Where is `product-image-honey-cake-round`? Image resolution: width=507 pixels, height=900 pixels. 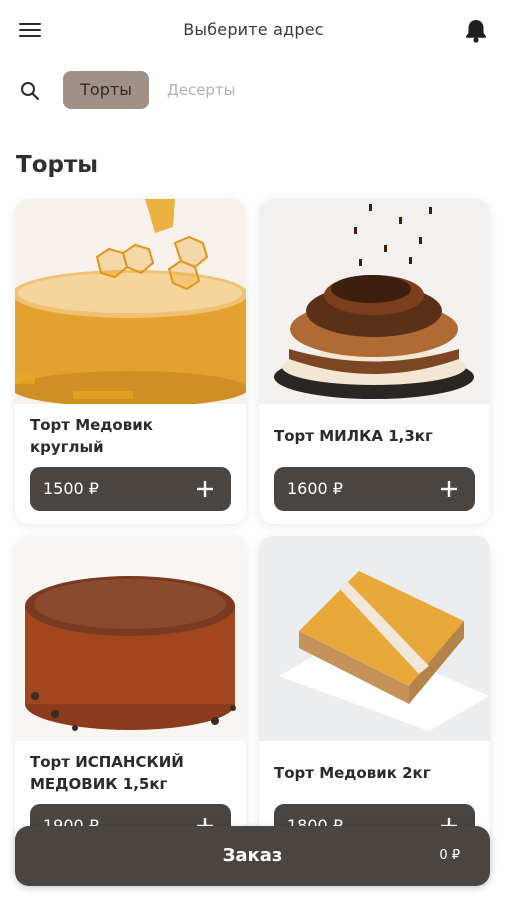 product-image-honey-cake-round is located at coordinates (130, 301).